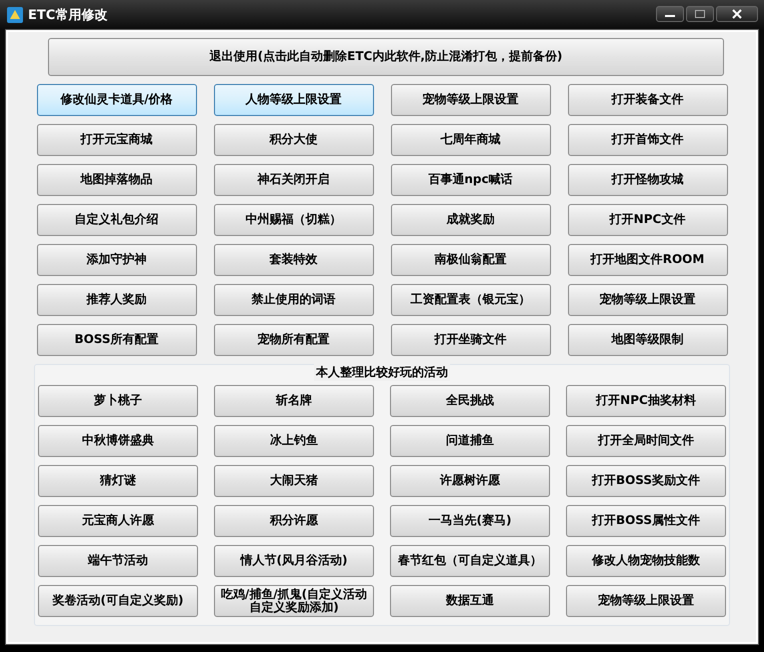 Image resolution: width=764 pixels, height=652 pixels. What do you see at coordinates (470, 340) in the screenshot?
I see `action-button: 打开坐骑文件` at bounding box center [470, 340].